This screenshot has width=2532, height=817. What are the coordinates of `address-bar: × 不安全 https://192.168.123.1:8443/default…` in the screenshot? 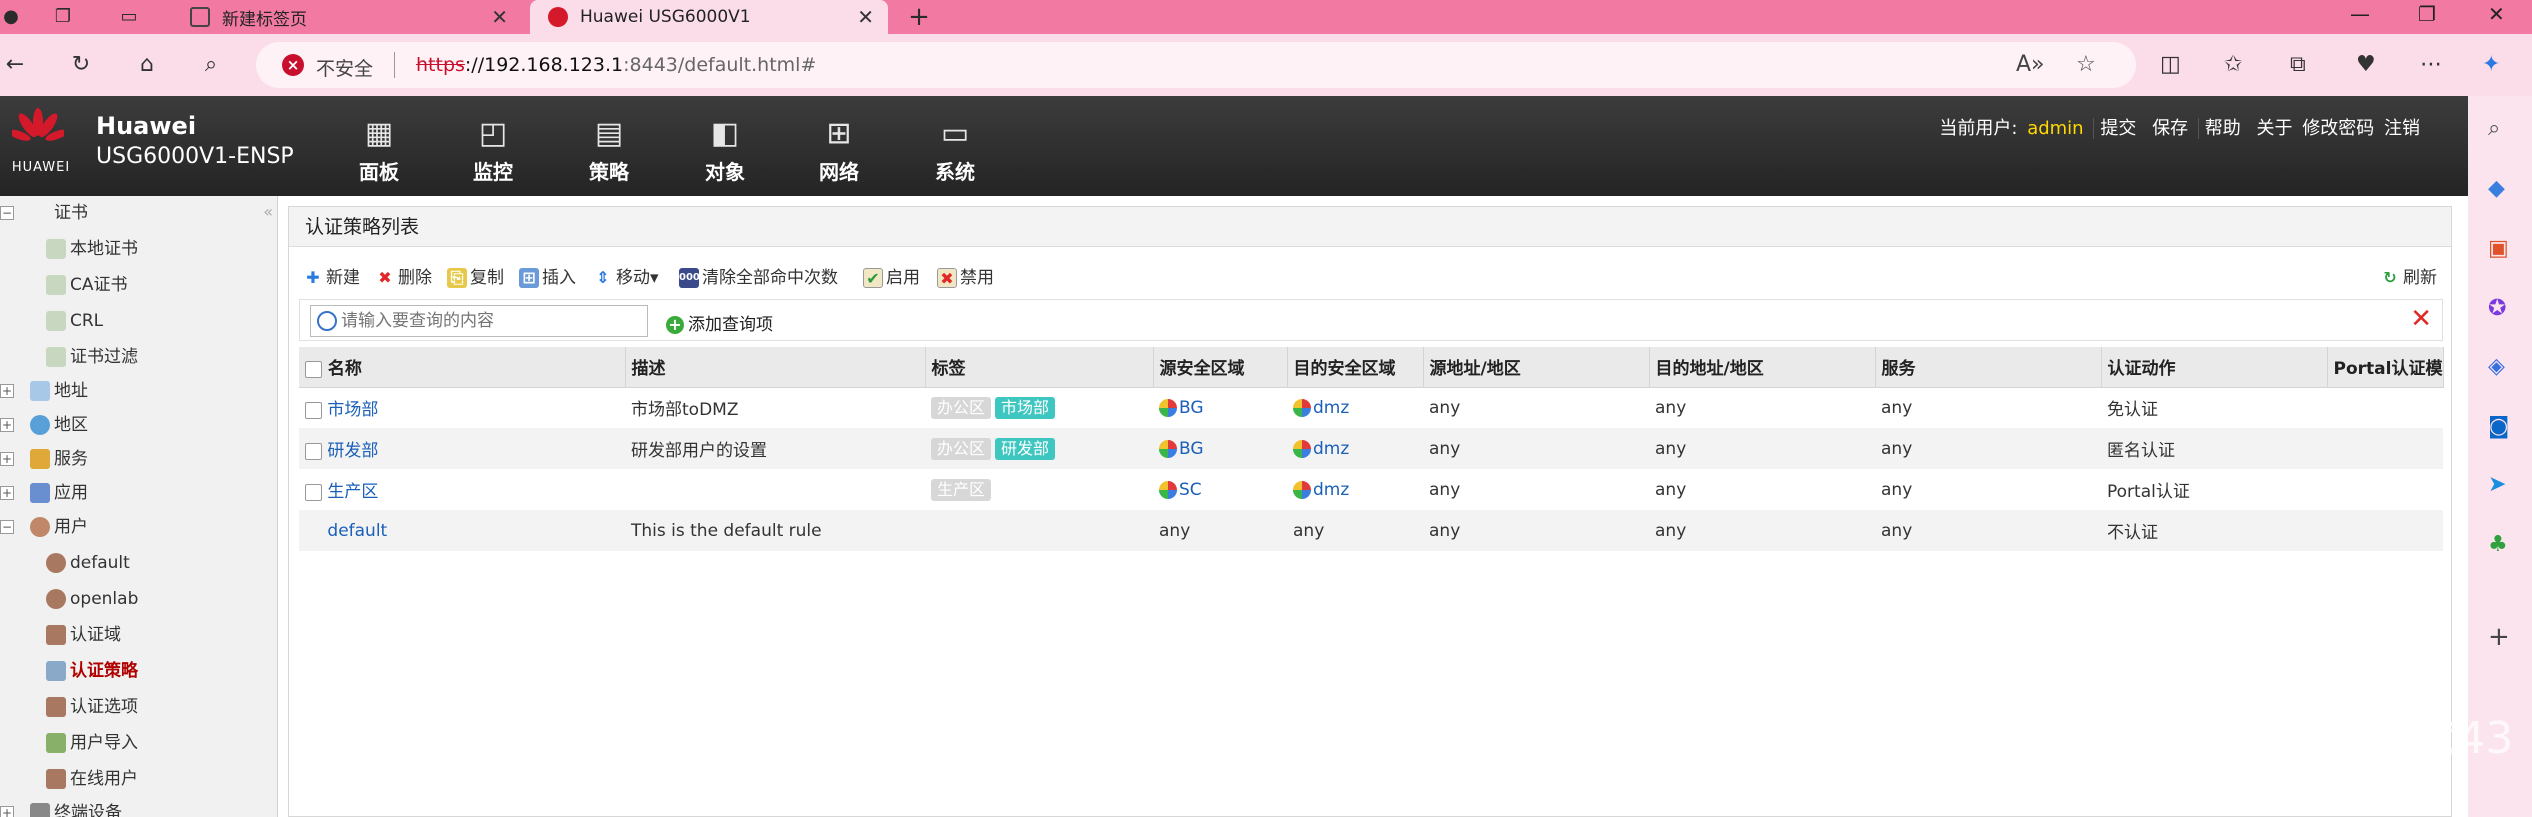 It's located at (1196, 65).